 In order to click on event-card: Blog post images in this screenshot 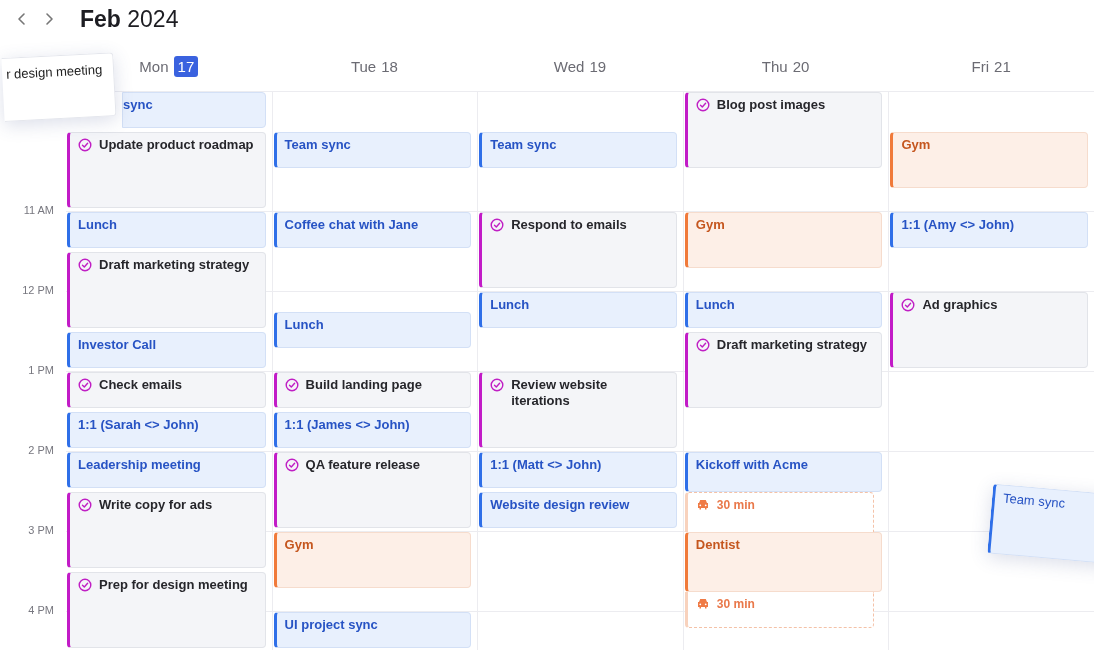, I will do `click(783, 130)`.